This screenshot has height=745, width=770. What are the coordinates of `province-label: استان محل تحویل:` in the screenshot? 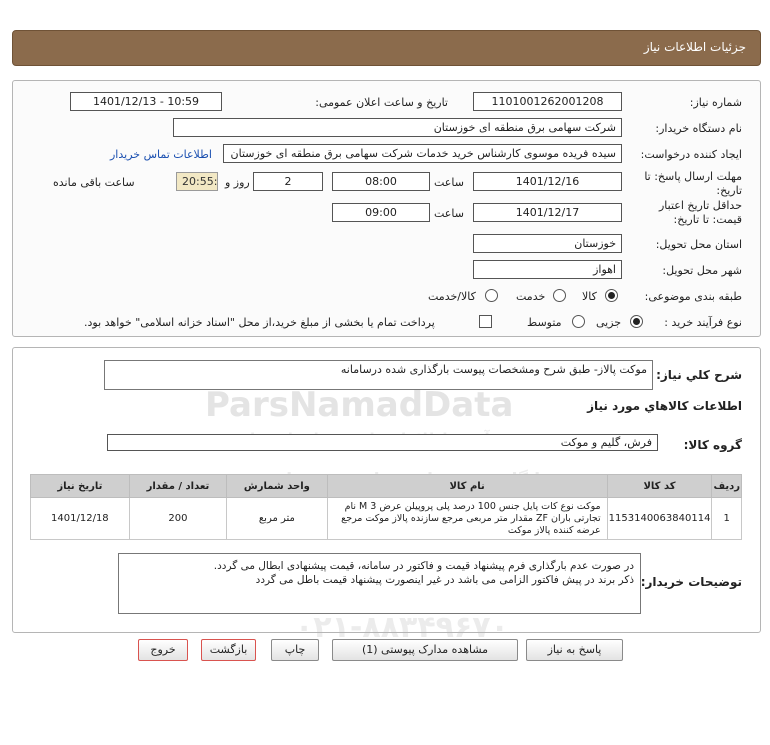 It's located at (698, 244).